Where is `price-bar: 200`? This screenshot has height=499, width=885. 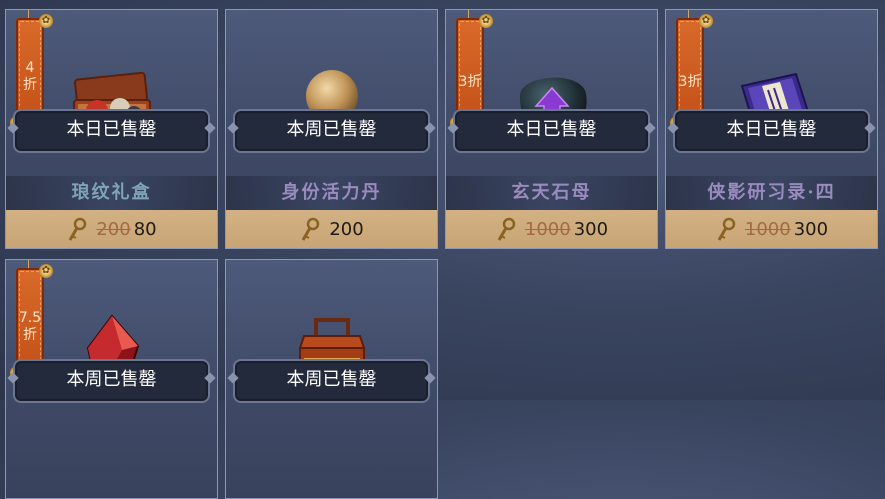
price-bar: 200 is located at coordinates (331, 229).